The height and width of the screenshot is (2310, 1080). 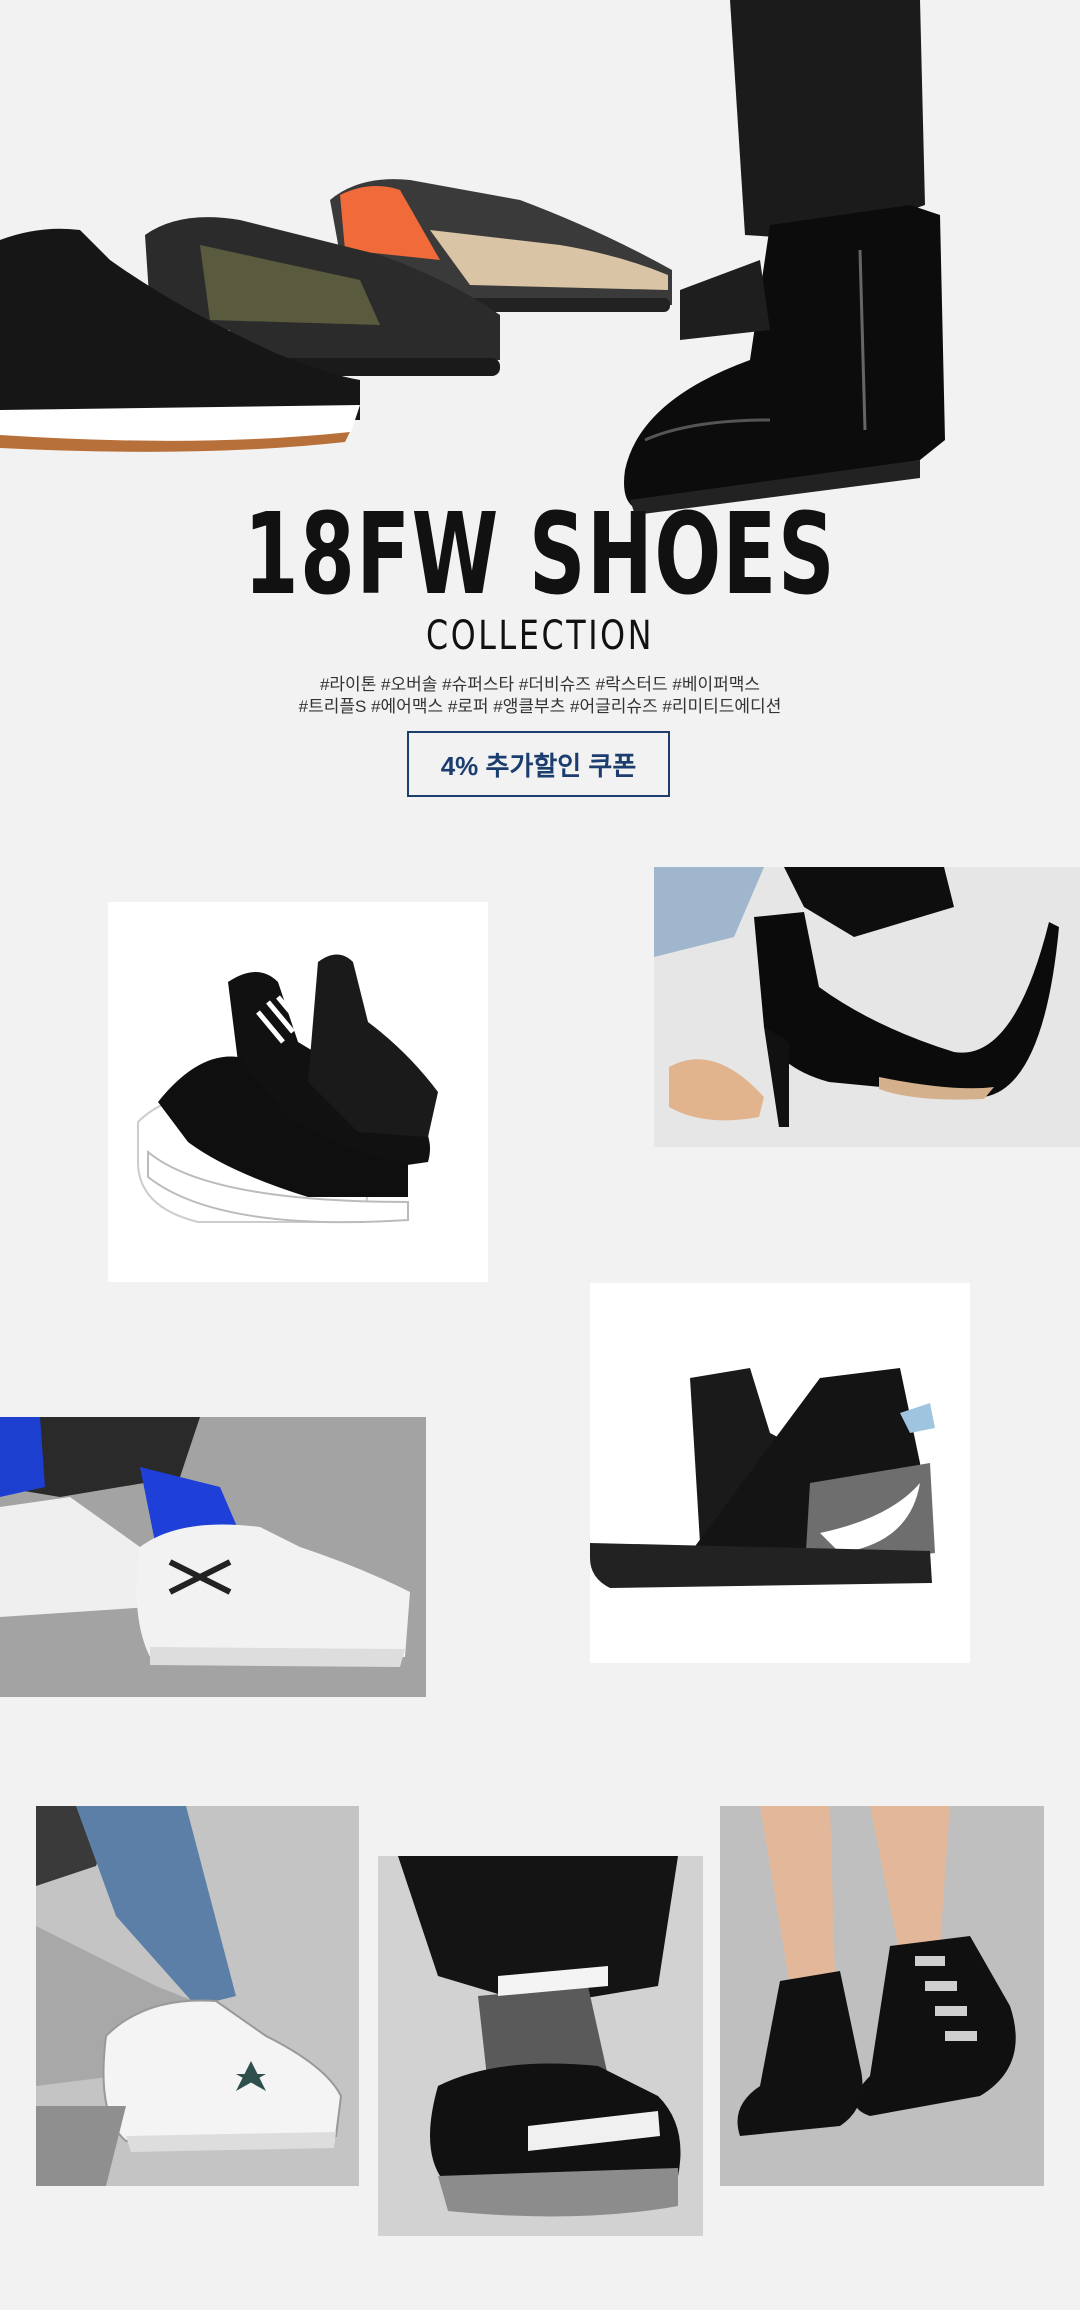 I want to click on street-sock-sneaker-photo, so click(x=213, y=1557).